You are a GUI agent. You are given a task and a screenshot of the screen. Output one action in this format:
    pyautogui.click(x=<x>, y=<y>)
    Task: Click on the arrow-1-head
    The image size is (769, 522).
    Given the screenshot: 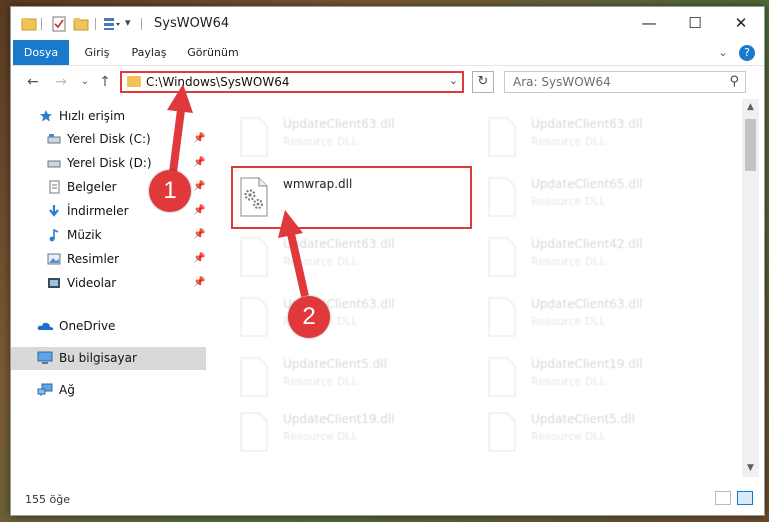 What is the action you would take?
    pyautogui.click(x=180, y=98)
    